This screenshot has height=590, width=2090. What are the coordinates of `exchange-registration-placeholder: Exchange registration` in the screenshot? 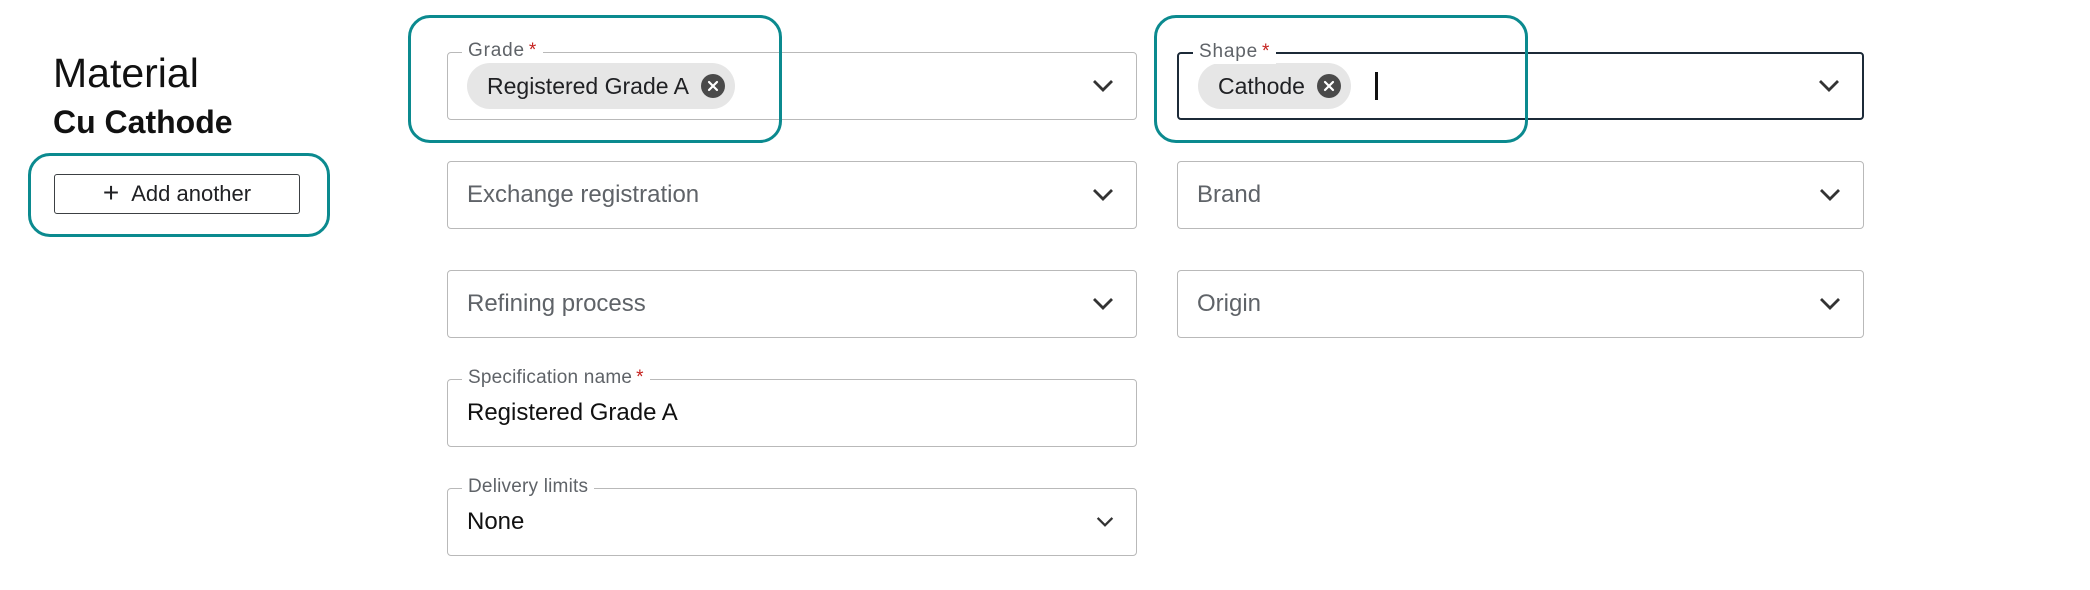 It's located at (583, 194).